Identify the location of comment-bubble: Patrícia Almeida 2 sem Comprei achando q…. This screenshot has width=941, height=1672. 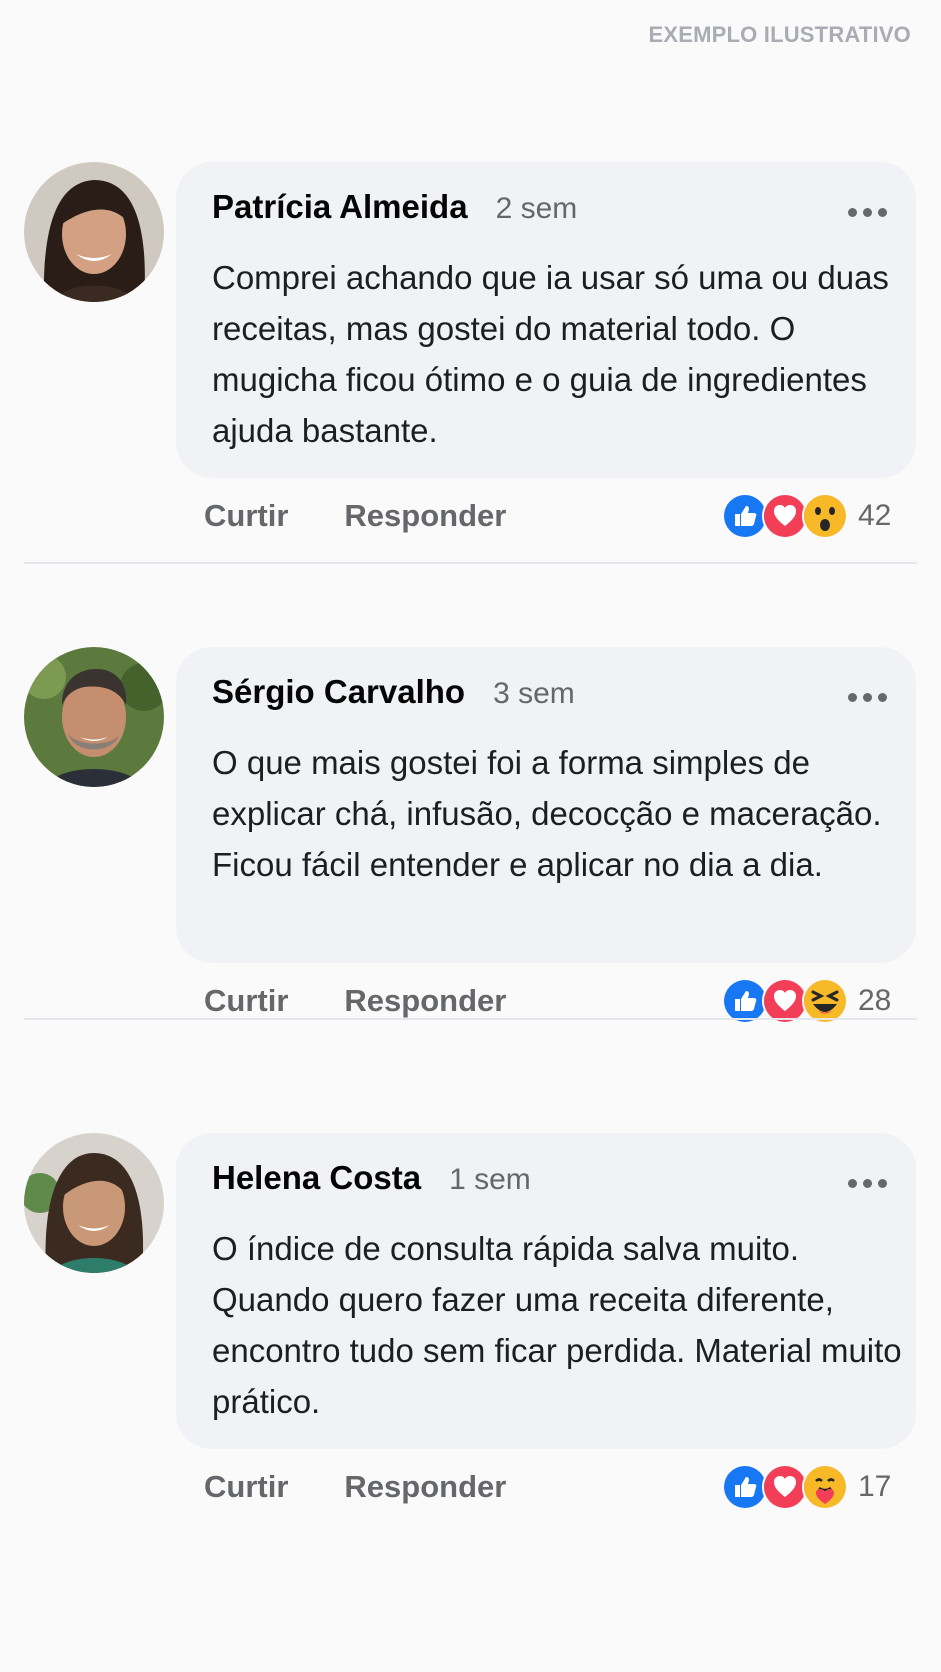
(546, 320).